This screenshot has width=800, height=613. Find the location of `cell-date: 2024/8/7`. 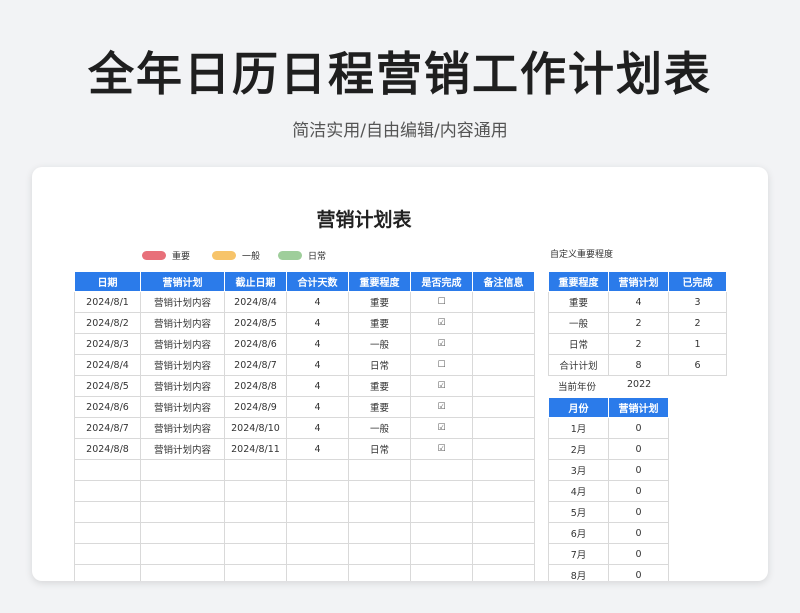

cell-date: 2024/8/7 is located at coordinates (107, 428).